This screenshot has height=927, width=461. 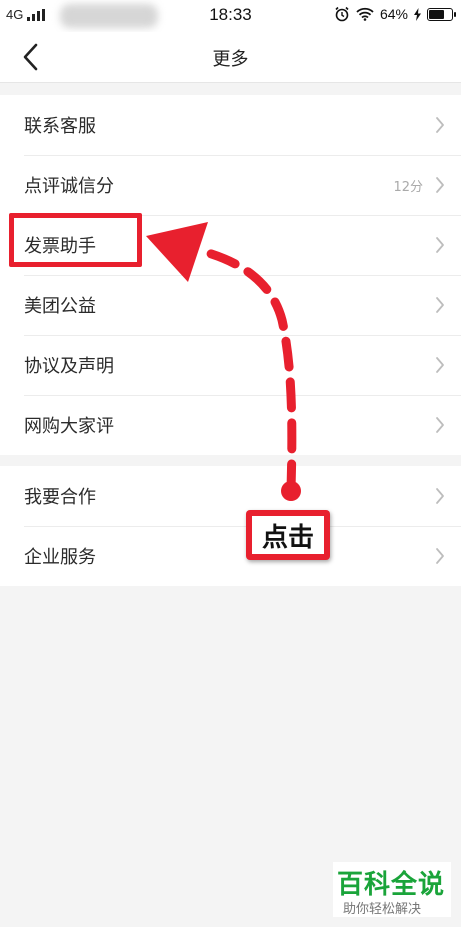 What do you see at coordinates (60, 126) in the screenshot?
I see `menu-item-label: 联系客服` at bounding box center [60, 126].